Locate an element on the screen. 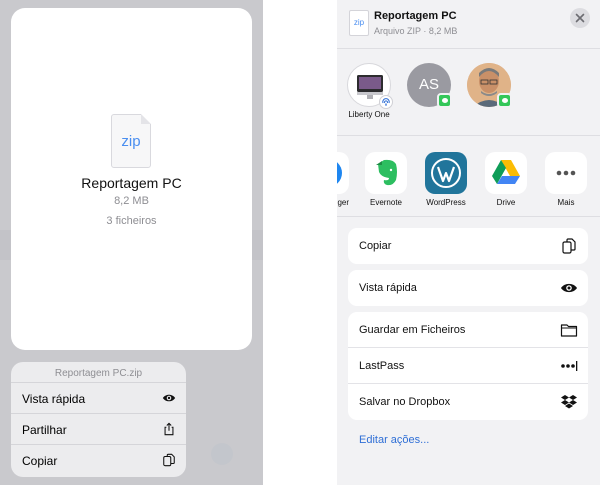 The height and width of the screenshot is (485, 600). menu-item-copy: Copiar is located at coordinates (98, 460).